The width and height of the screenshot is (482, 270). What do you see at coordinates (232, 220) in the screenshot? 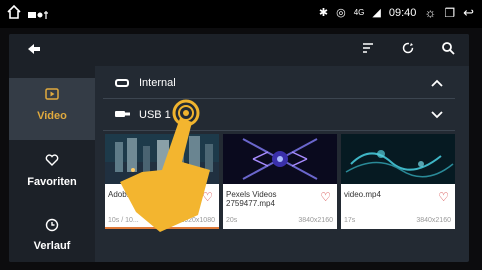
I see `video-duration: 20s` at bounding box center [232, 220].